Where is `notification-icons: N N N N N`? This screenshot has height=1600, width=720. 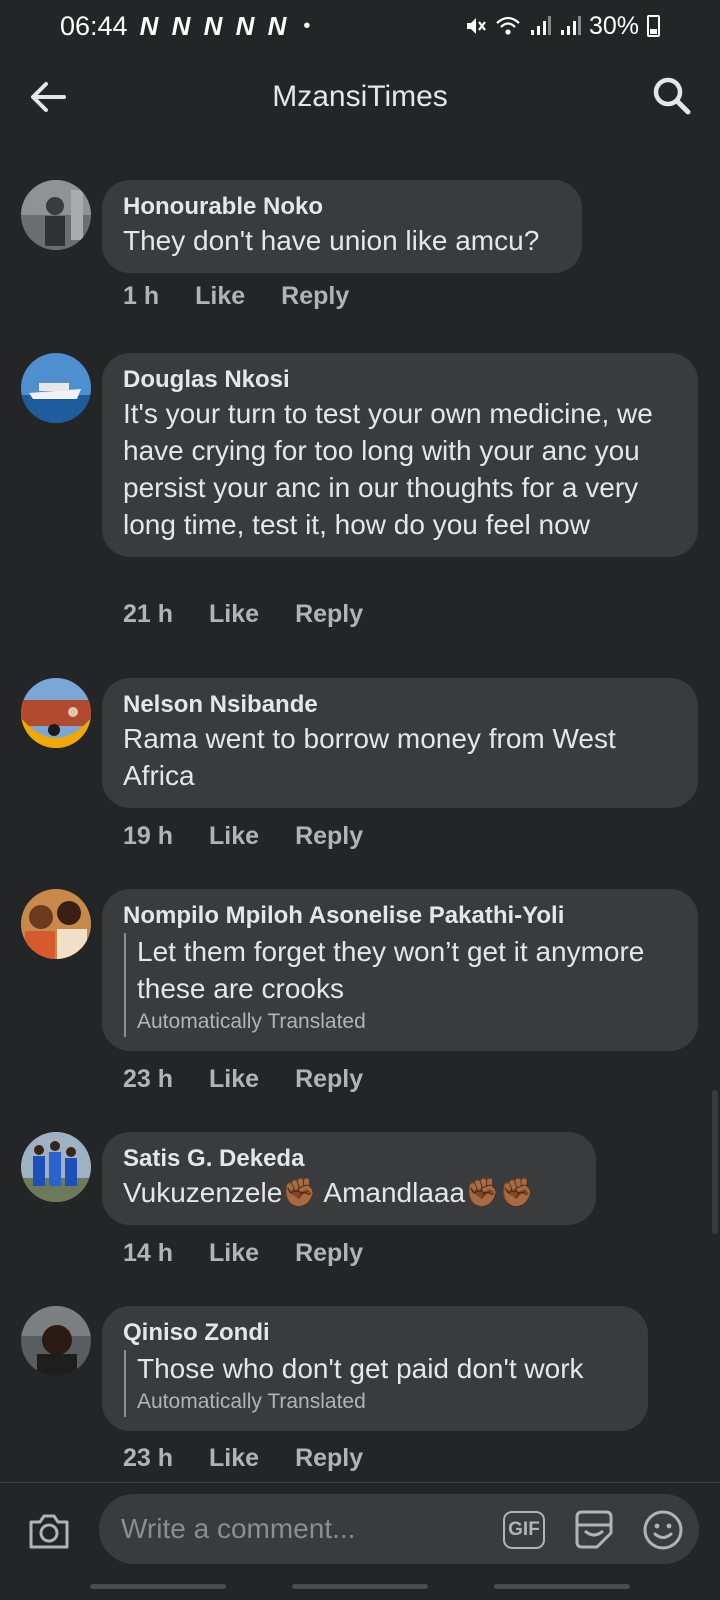 notification-icons: N N N N N is located at coordinates (214, 25).